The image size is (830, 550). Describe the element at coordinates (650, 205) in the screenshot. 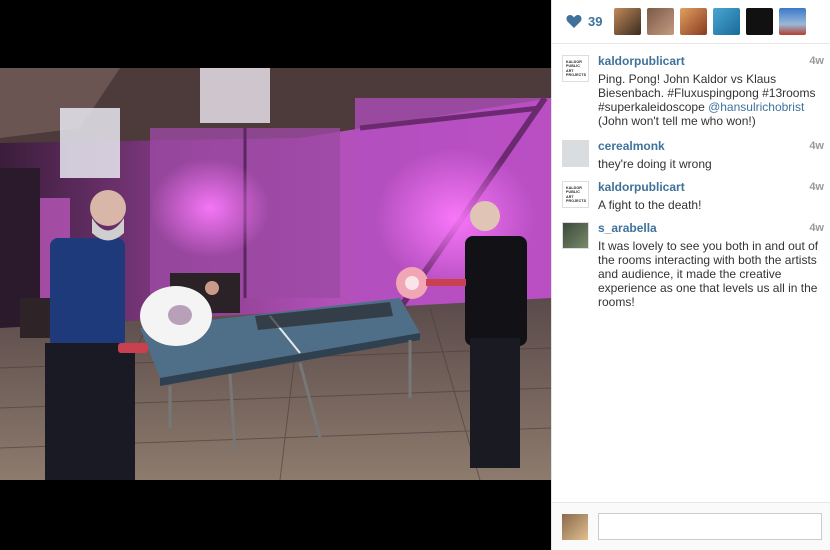

I see `comment-text: A fight to the death!` at that location.